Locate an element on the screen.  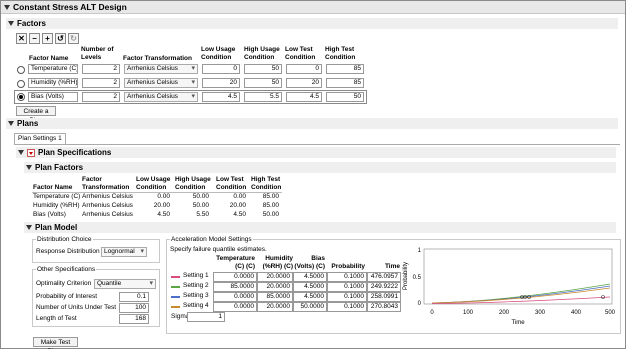
acceleration-subtitle: Specify failure quantile estimates. is located at coordinates (218, 249).